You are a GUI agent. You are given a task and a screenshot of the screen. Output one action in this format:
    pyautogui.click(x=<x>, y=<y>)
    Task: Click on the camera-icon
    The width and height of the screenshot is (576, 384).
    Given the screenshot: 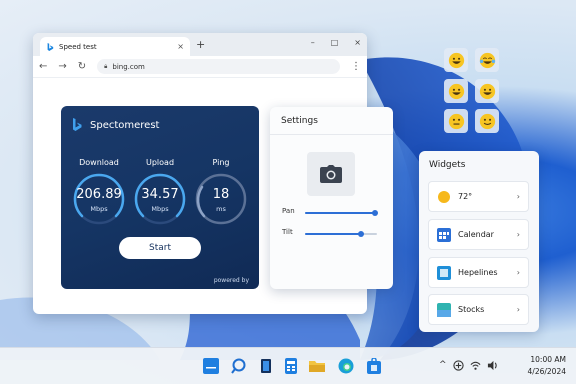 What is the action you would take?
    pyautogui.click(x=331, y=174)
    